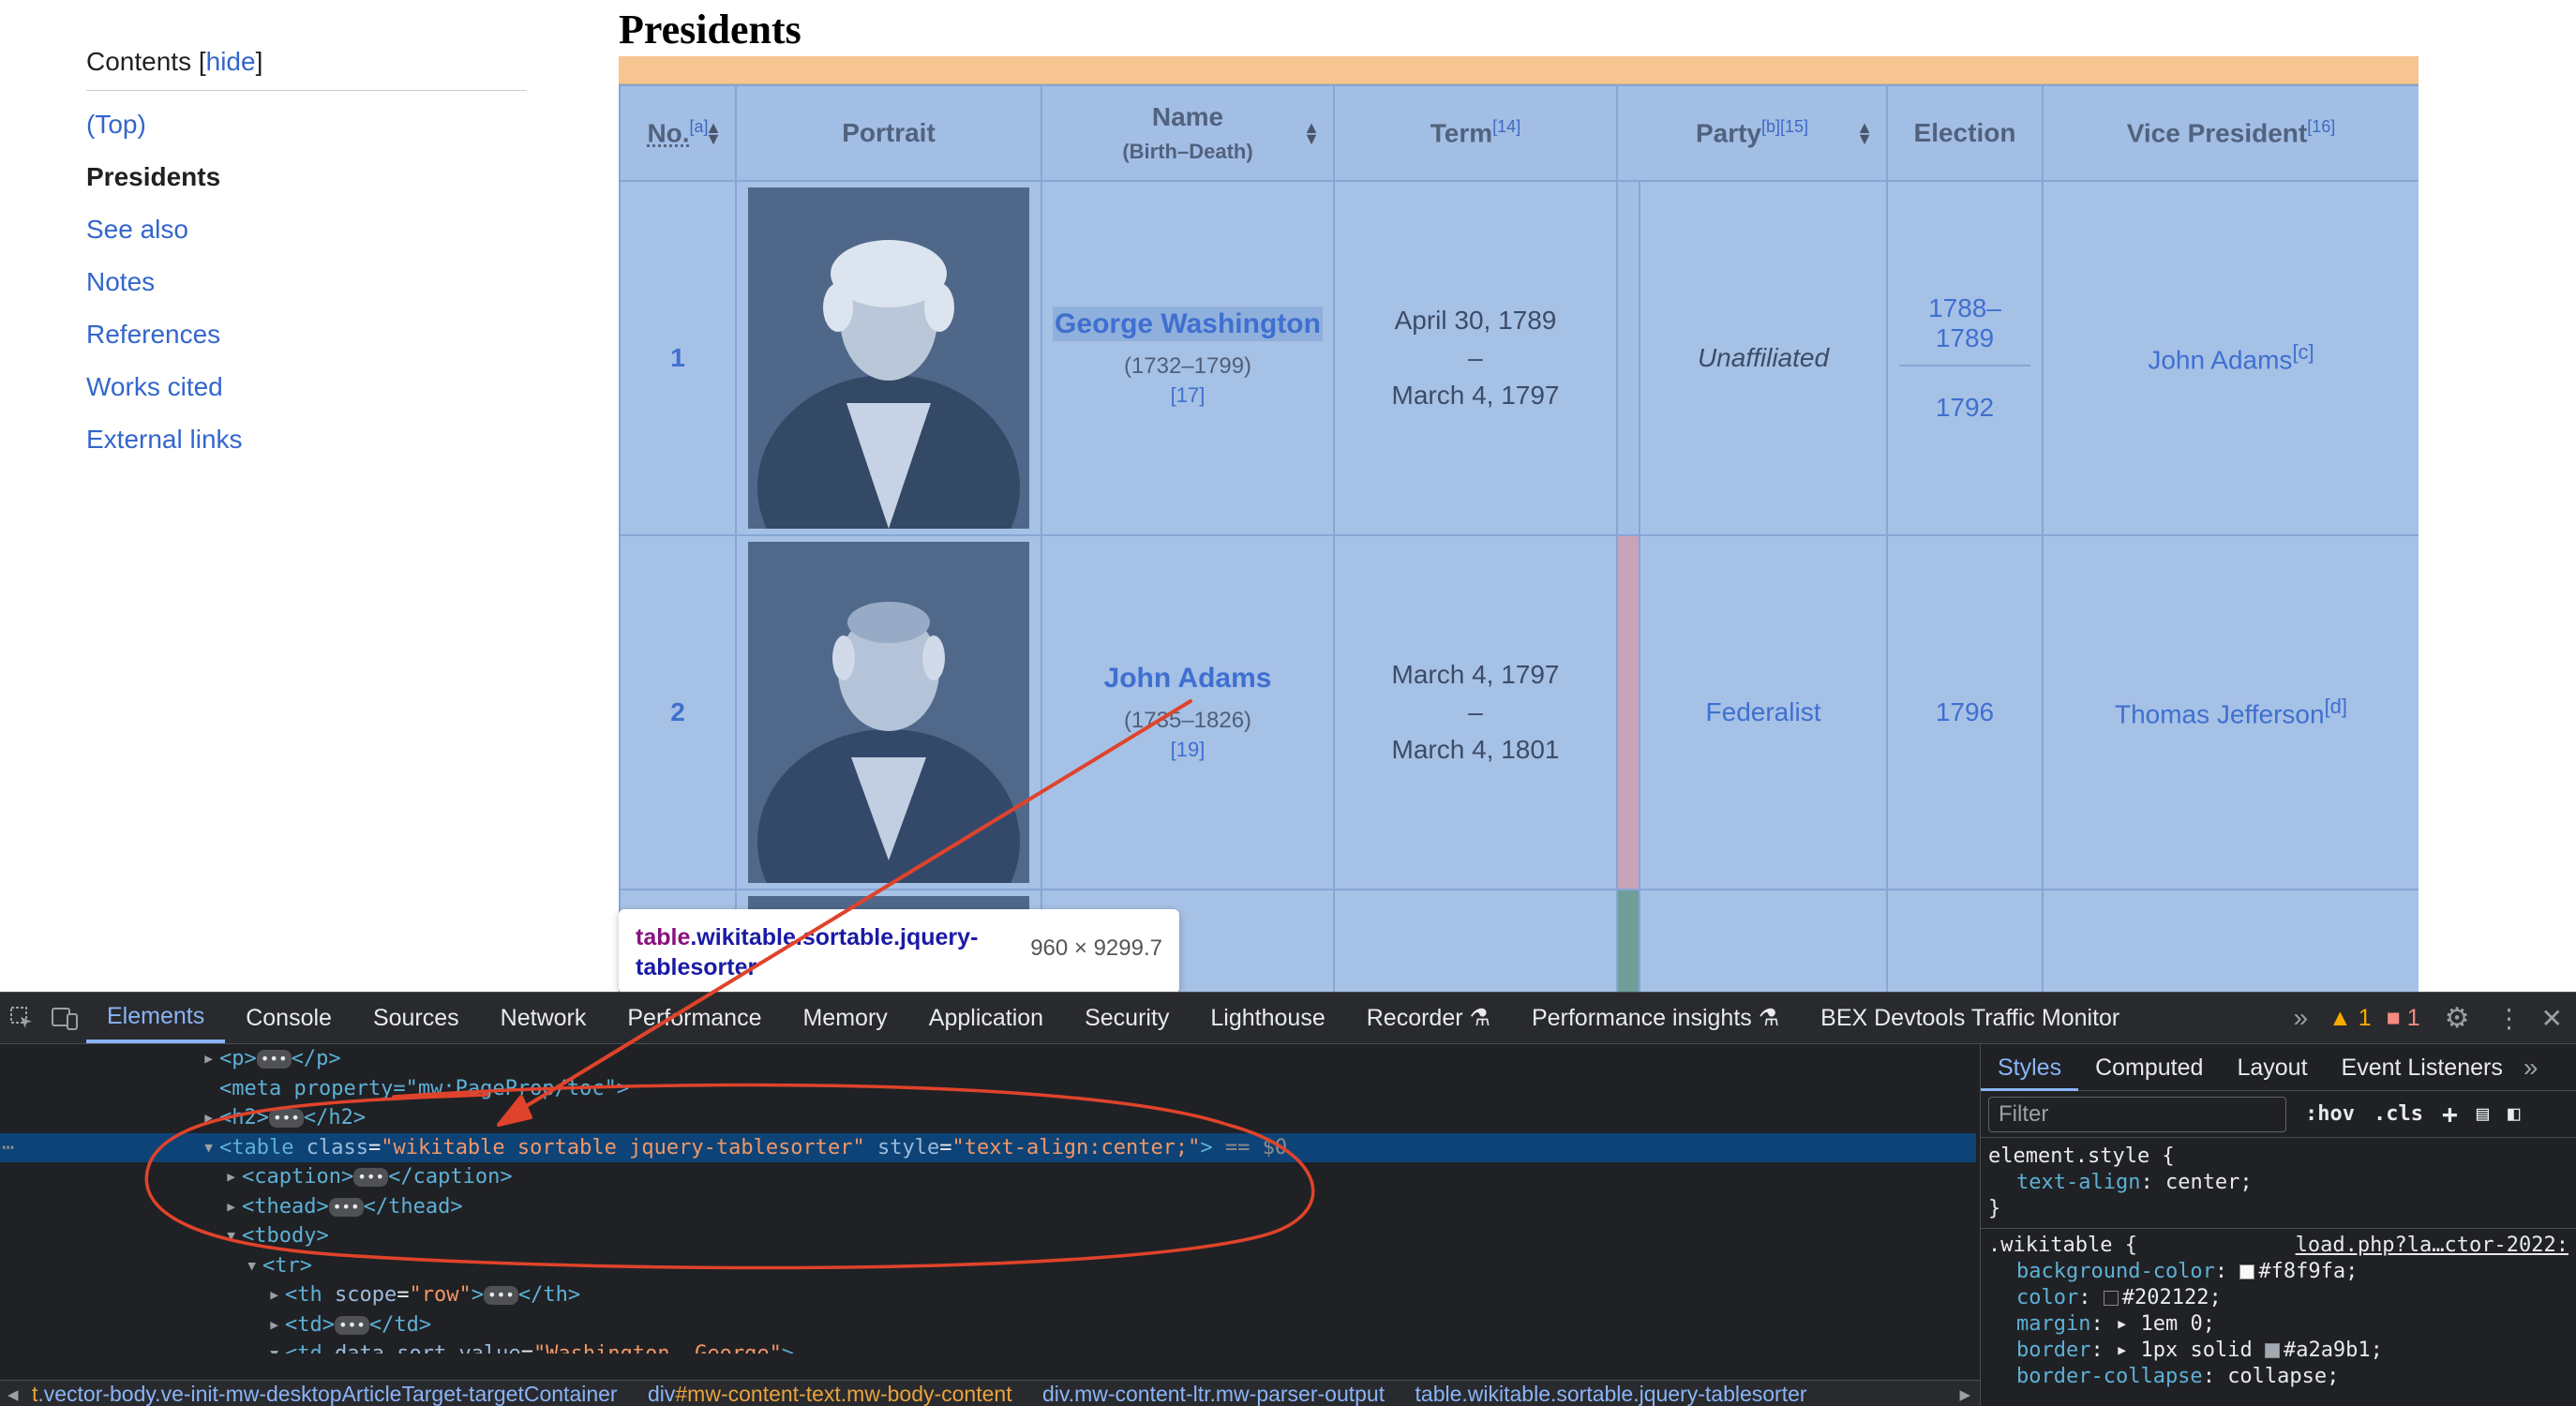  I want to click on toc-item-references: References, so click(307, 334).